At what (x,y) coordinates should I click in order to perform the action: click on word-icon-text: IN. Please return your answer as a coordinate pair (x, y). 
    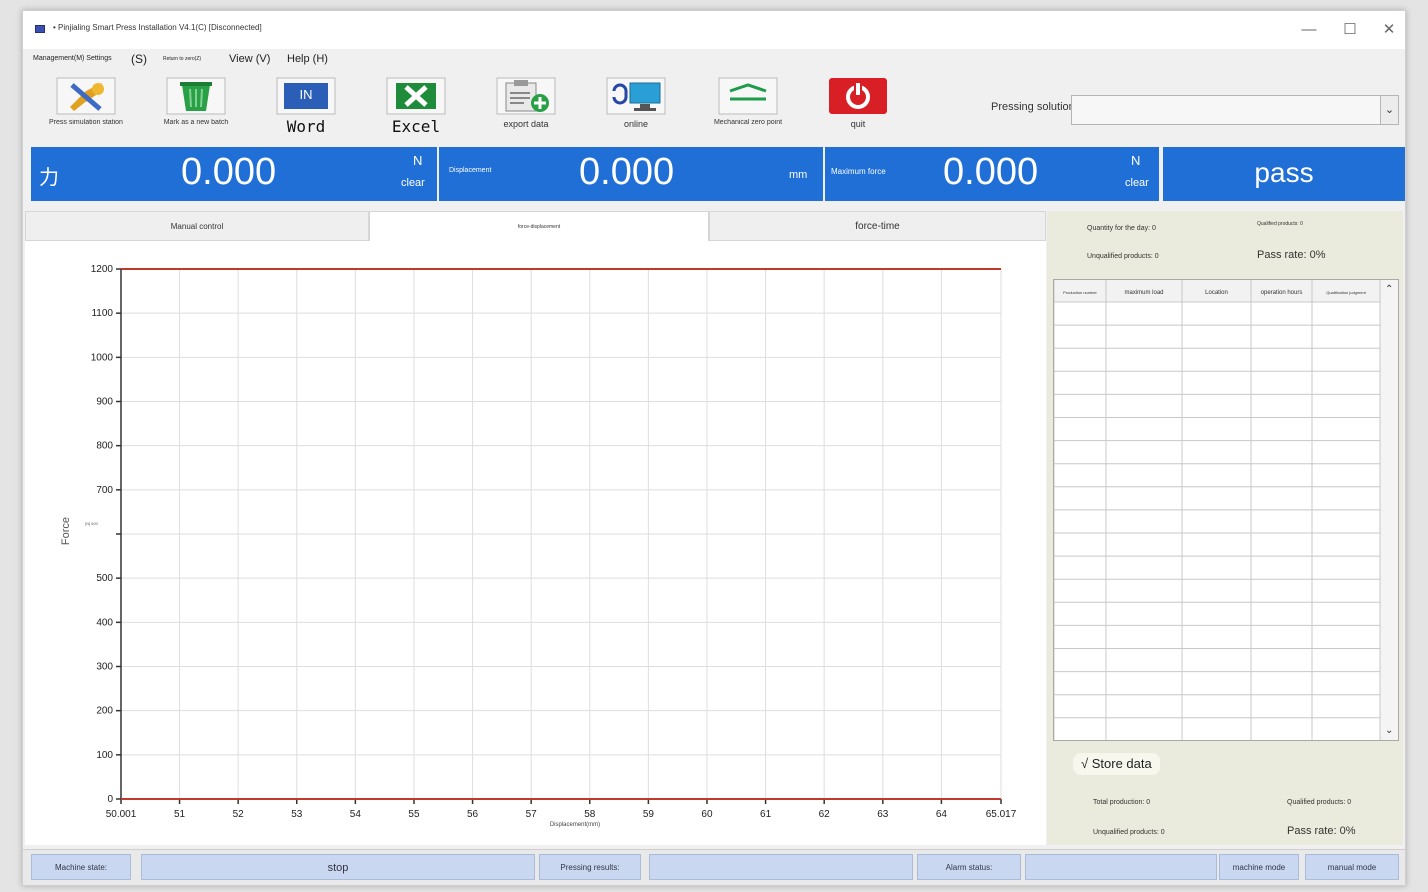
    Looking at the image, I should click on (306, 94).